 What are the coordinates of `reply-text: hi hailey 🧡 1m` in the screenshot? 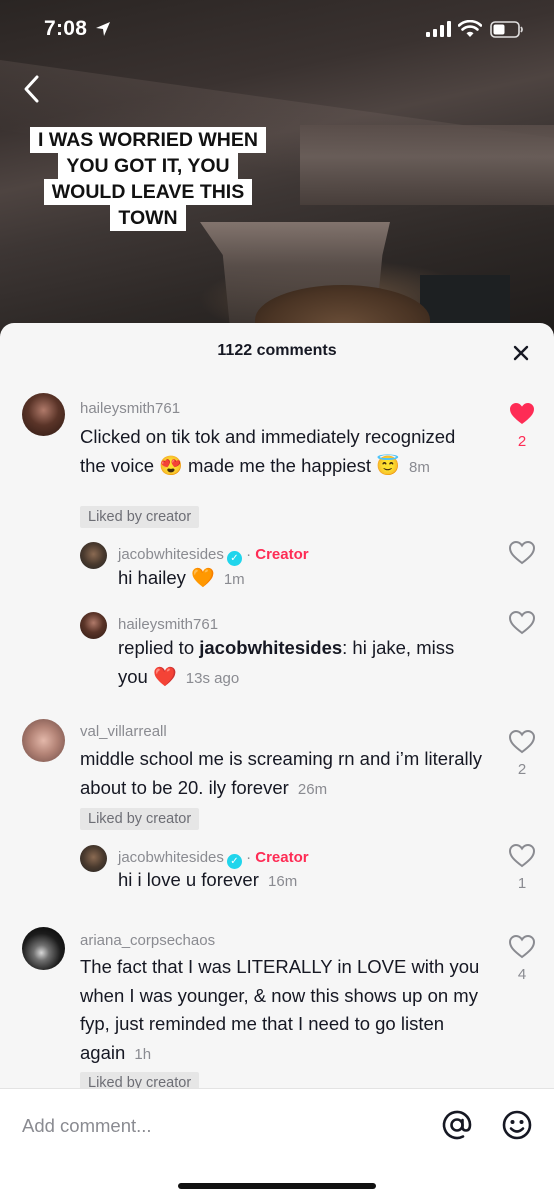 It's located at (303, 579).